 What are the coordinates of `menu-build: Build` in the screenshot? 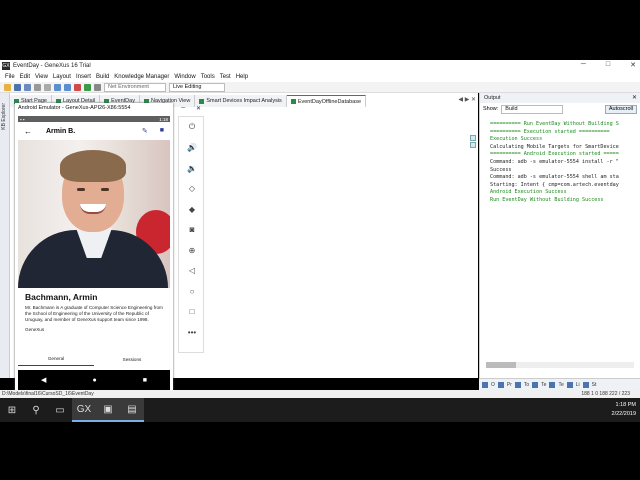 It's located at (102, 77).